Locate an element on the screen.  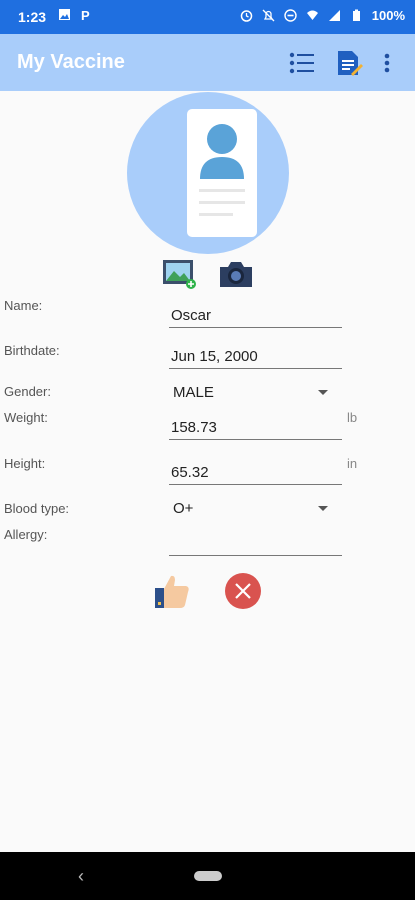
wifi-icon is located at coordinates (312, 15).